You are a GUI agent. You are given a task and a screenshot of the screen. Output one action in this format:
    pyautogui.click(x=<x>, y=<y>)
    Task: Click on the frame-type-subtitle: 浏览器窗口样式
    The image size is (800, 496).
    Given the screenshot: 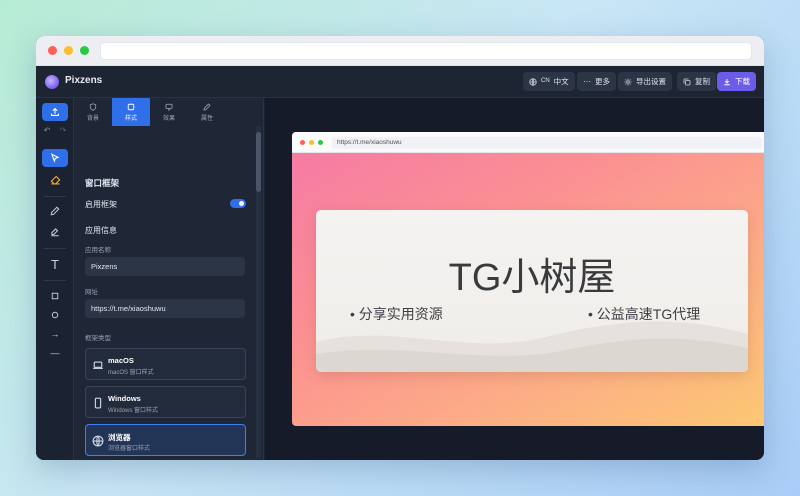 What is the action you would take?
    pyautogui.click(x=129, y=449)
    